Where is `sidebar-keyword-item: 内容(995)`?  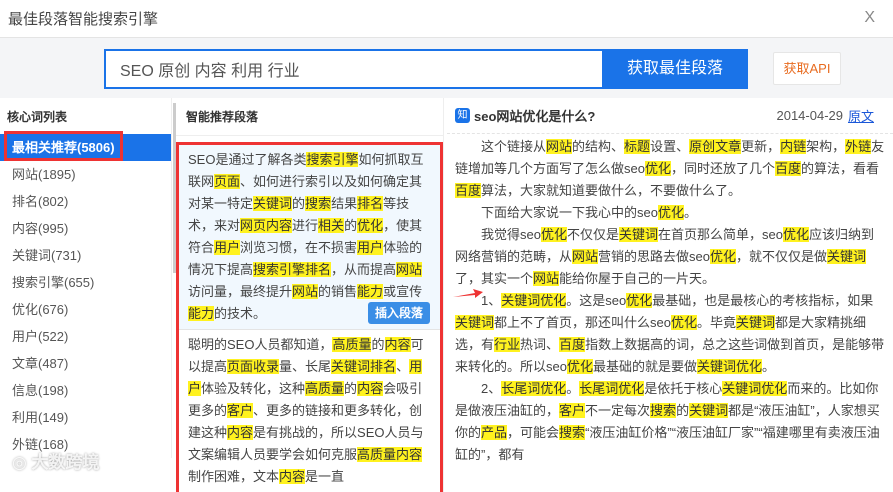
sidebar-keyword-item: 内容(995) is located at coordinates (85, 228).